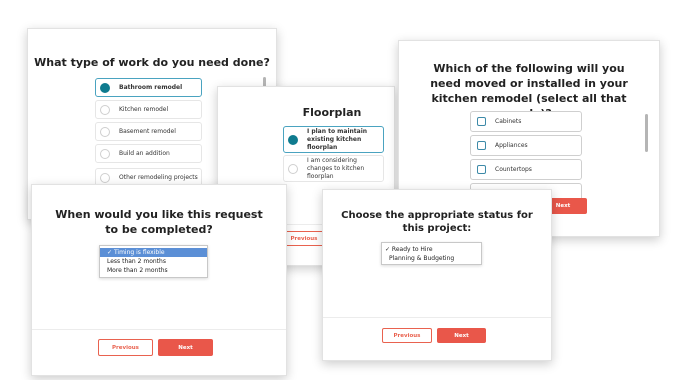  I want to click on checkbox-countertops: Countertops, so click(526, 169).